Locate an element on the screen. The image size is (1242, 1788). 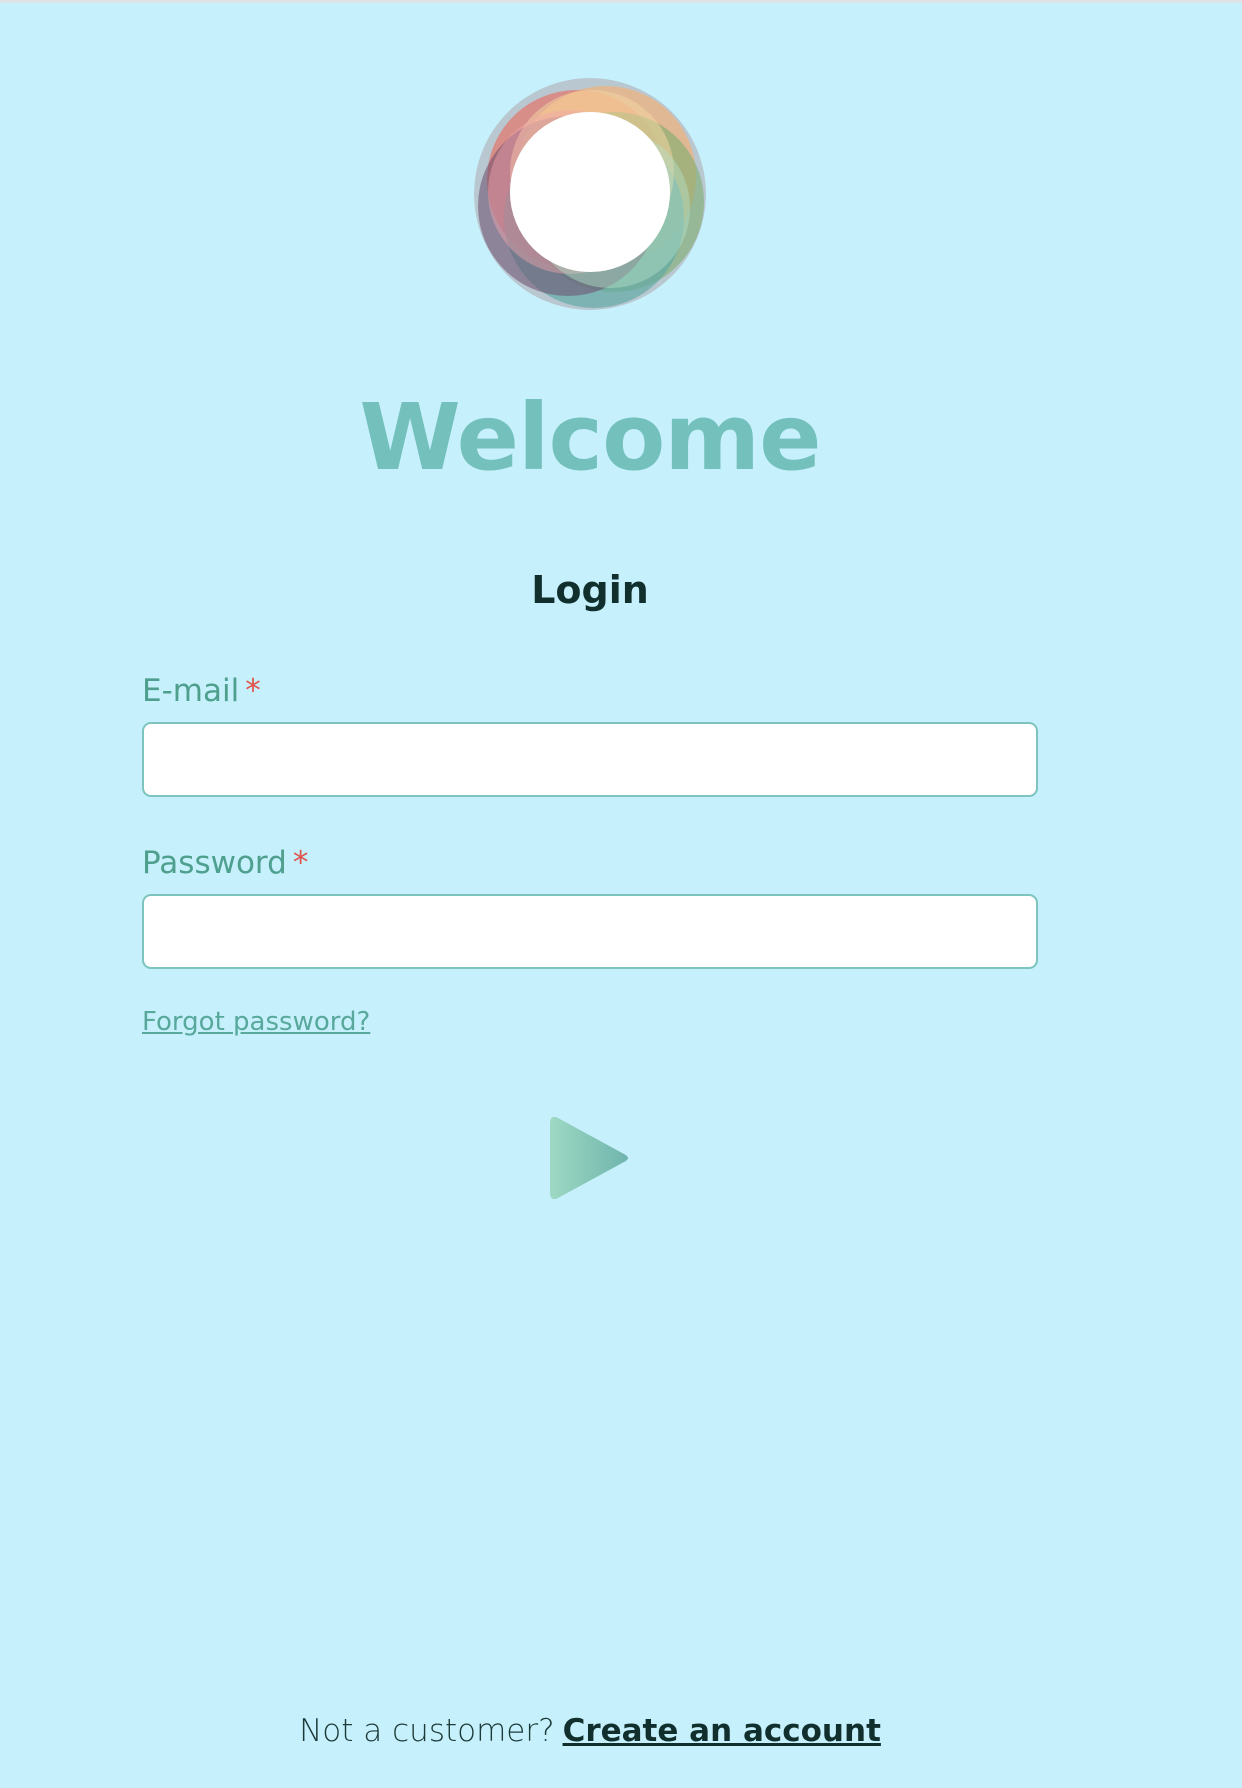
email-label: E-mail * is located at coordinates (201, 691).